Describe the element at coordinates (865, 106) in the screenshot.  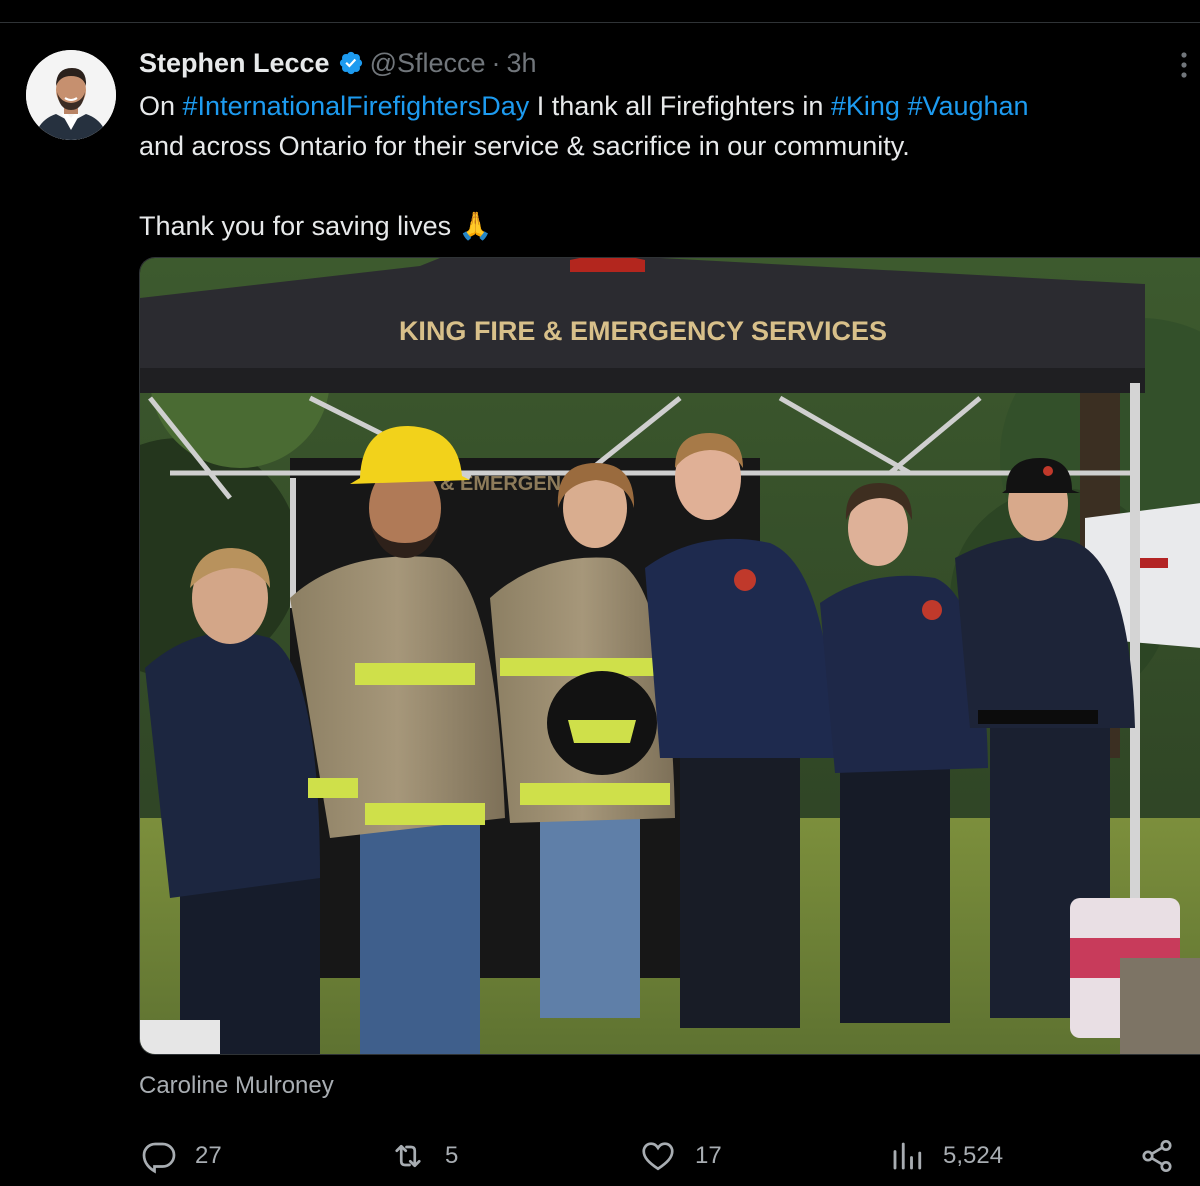
I see `hashtag-king: #King` at that location.